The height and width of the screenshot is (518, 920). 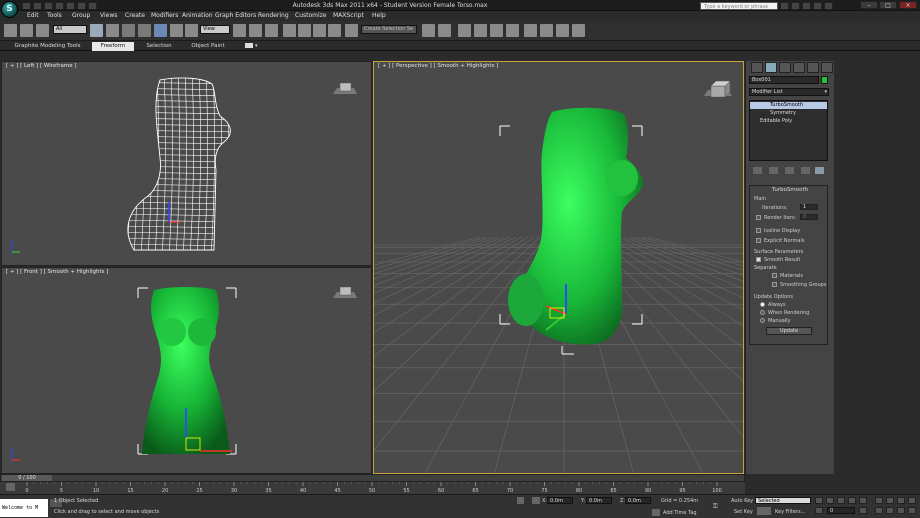 What do you see at coordinates (255, 30) in the screenshot?
I see `select-and-manipulate-icon` at bounding box center [255, 30].